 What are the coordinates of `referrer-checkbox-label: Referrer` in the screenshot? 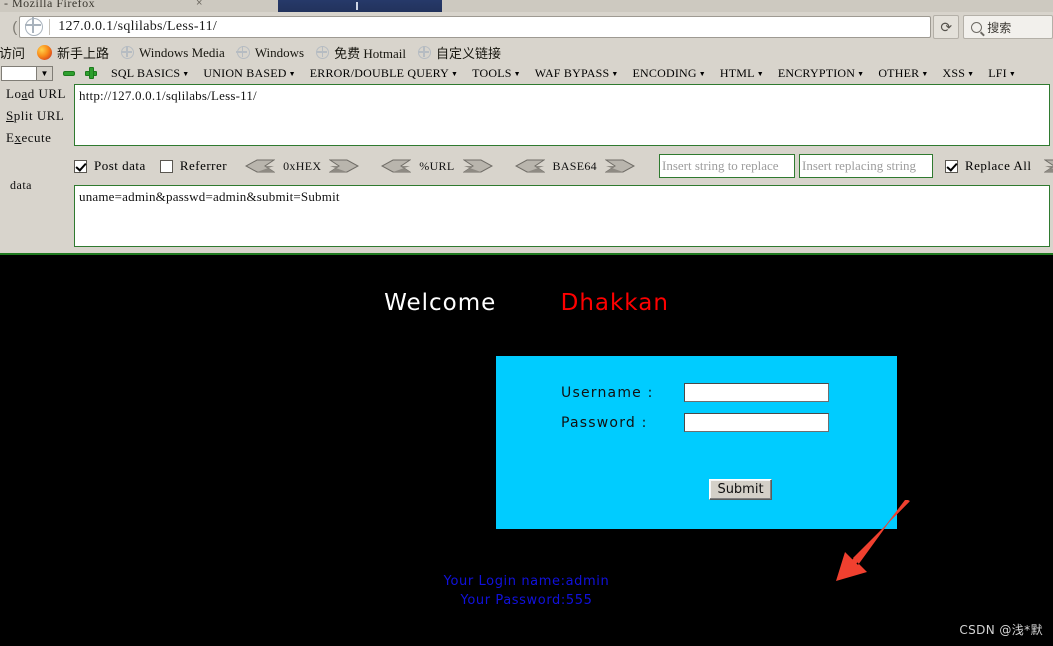 It's located at (203, 165).